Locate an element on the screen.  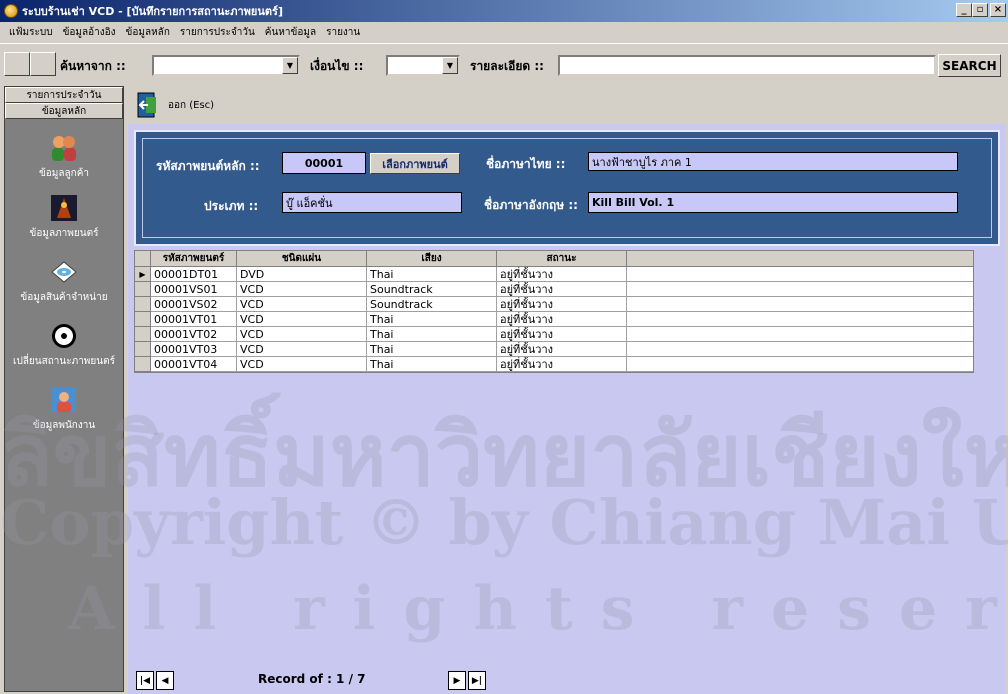
table-cell: 00001VT01 is located at coordinates (194, 319).